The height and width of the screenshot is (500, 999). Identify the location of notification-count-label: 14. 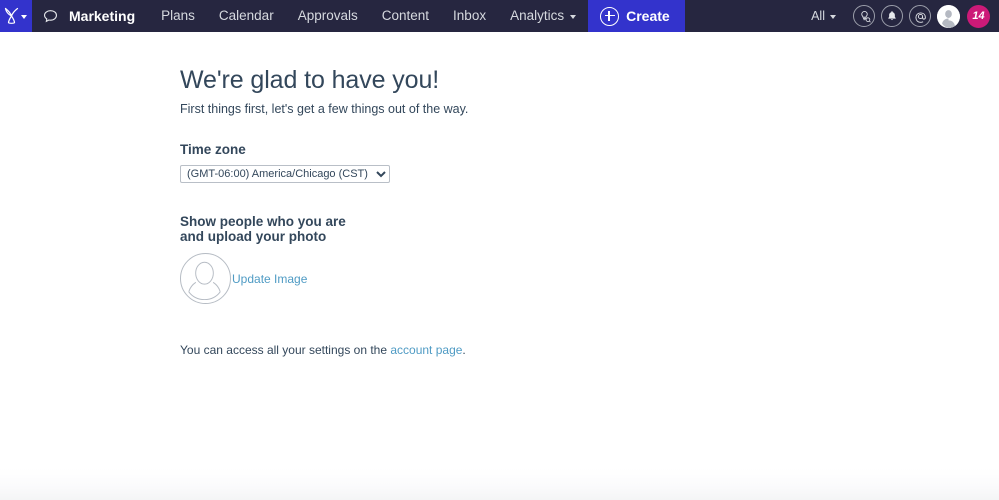
(978, 16).